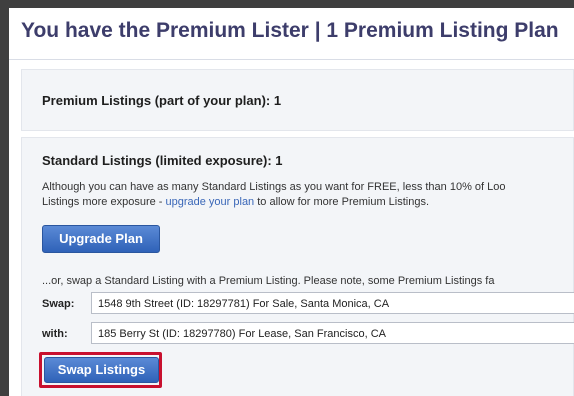  Describe the element at coordinates (101, 370) in the screenshot. I see `swap-listings-button: Swap Listings` at that location.